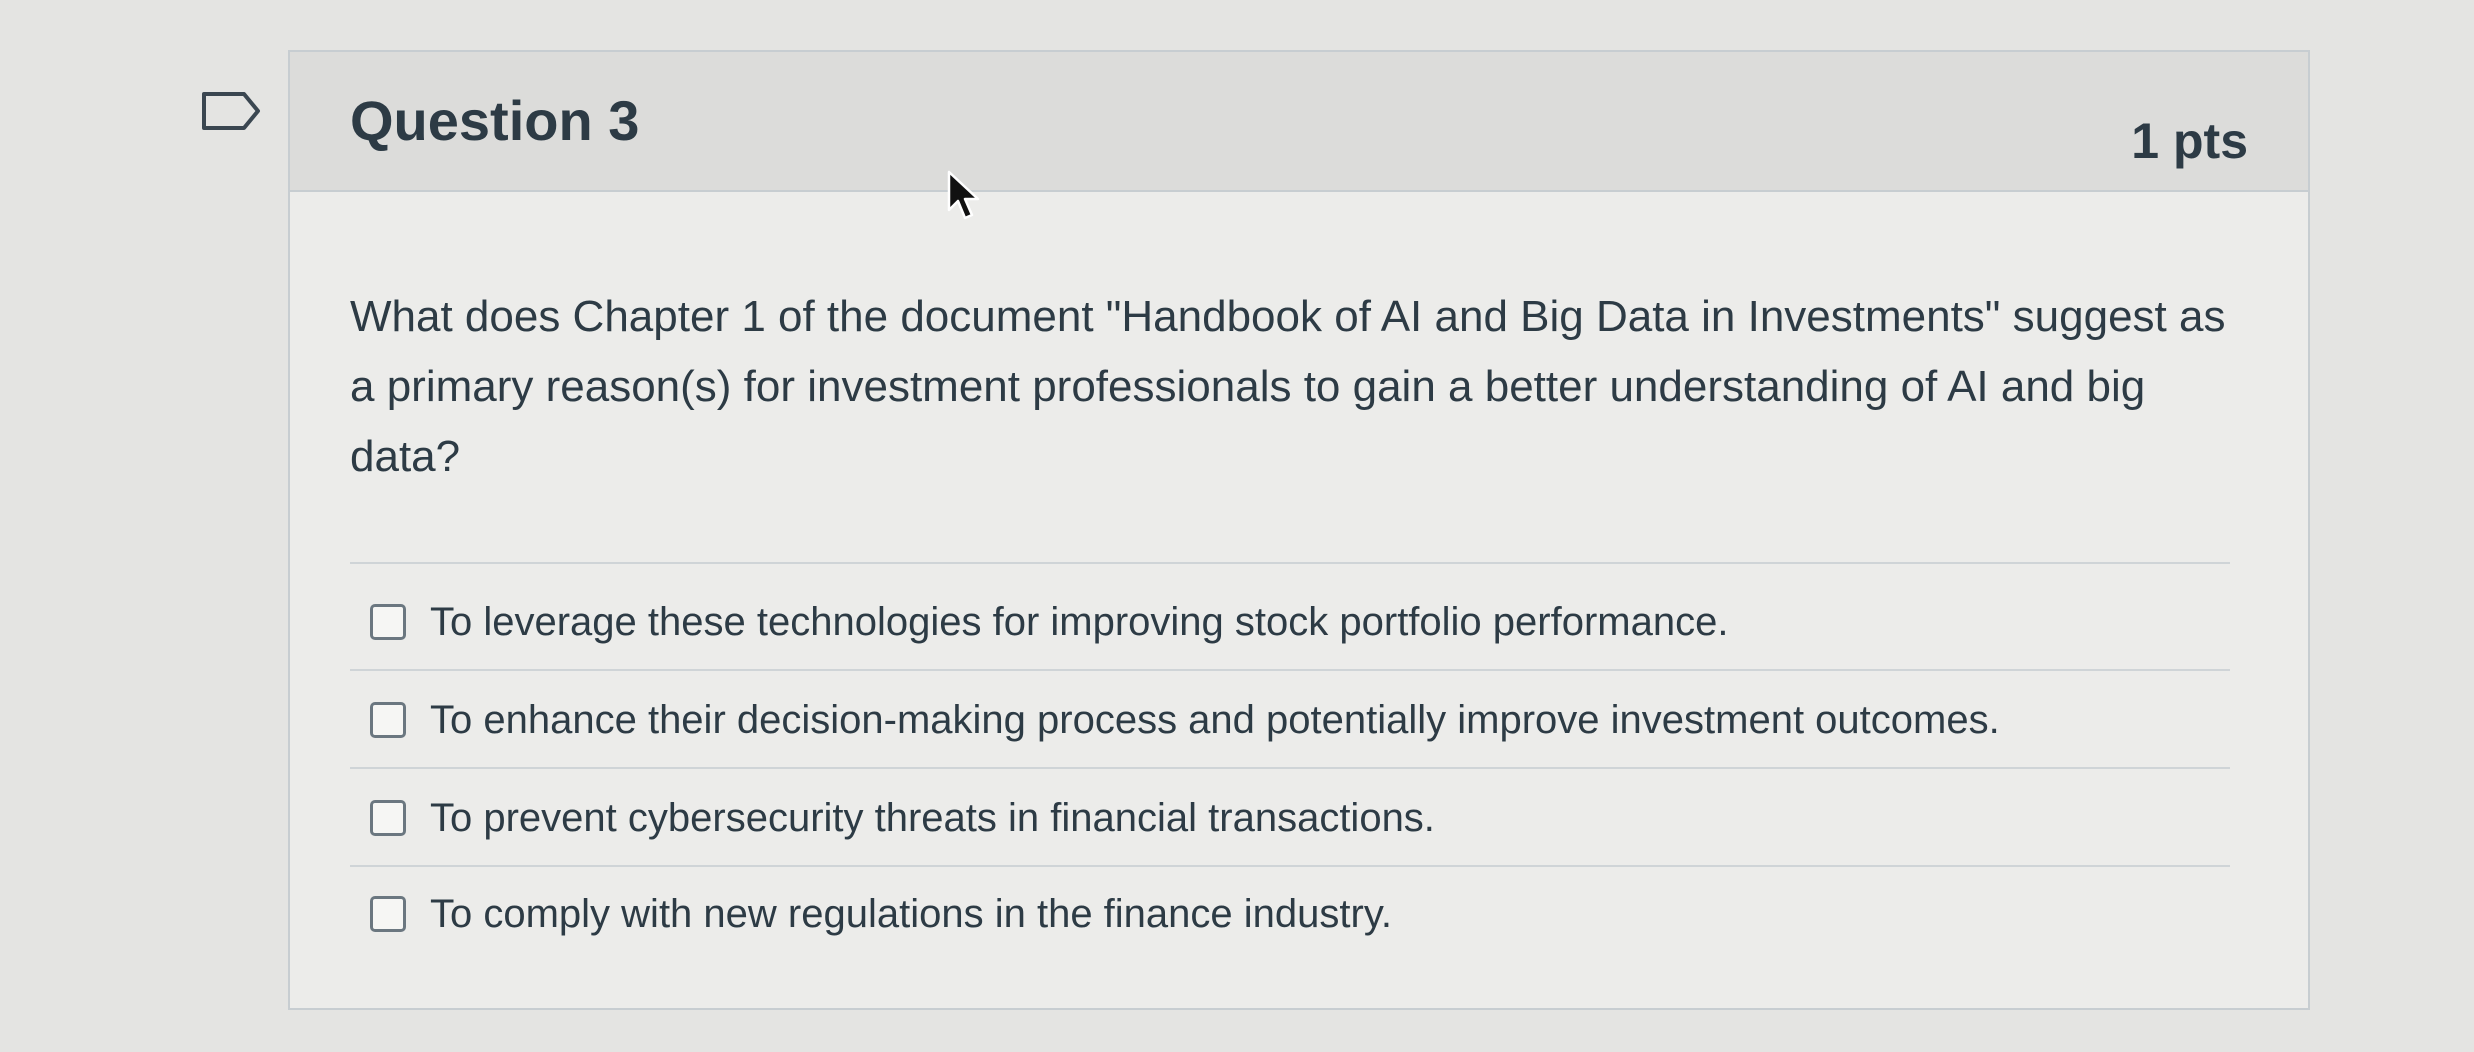 Image resolution: width=2474 pixels, height=1052 pixels. What do you see at coordinates (231, 111) in the screenshot?
I see `flag-question-icon` at bounding box center [231, 111].